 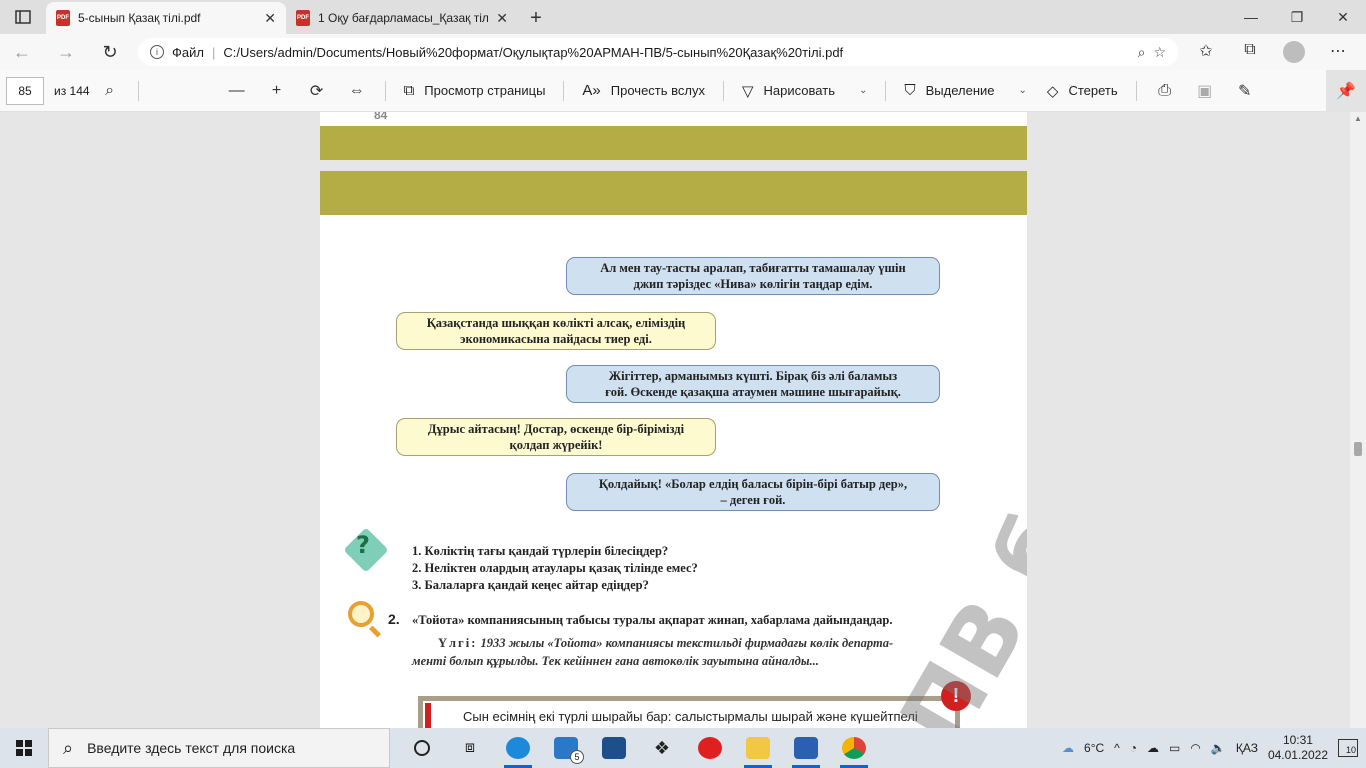 I want to click on question-mark-icon: ?, so click(x=363, y=545).